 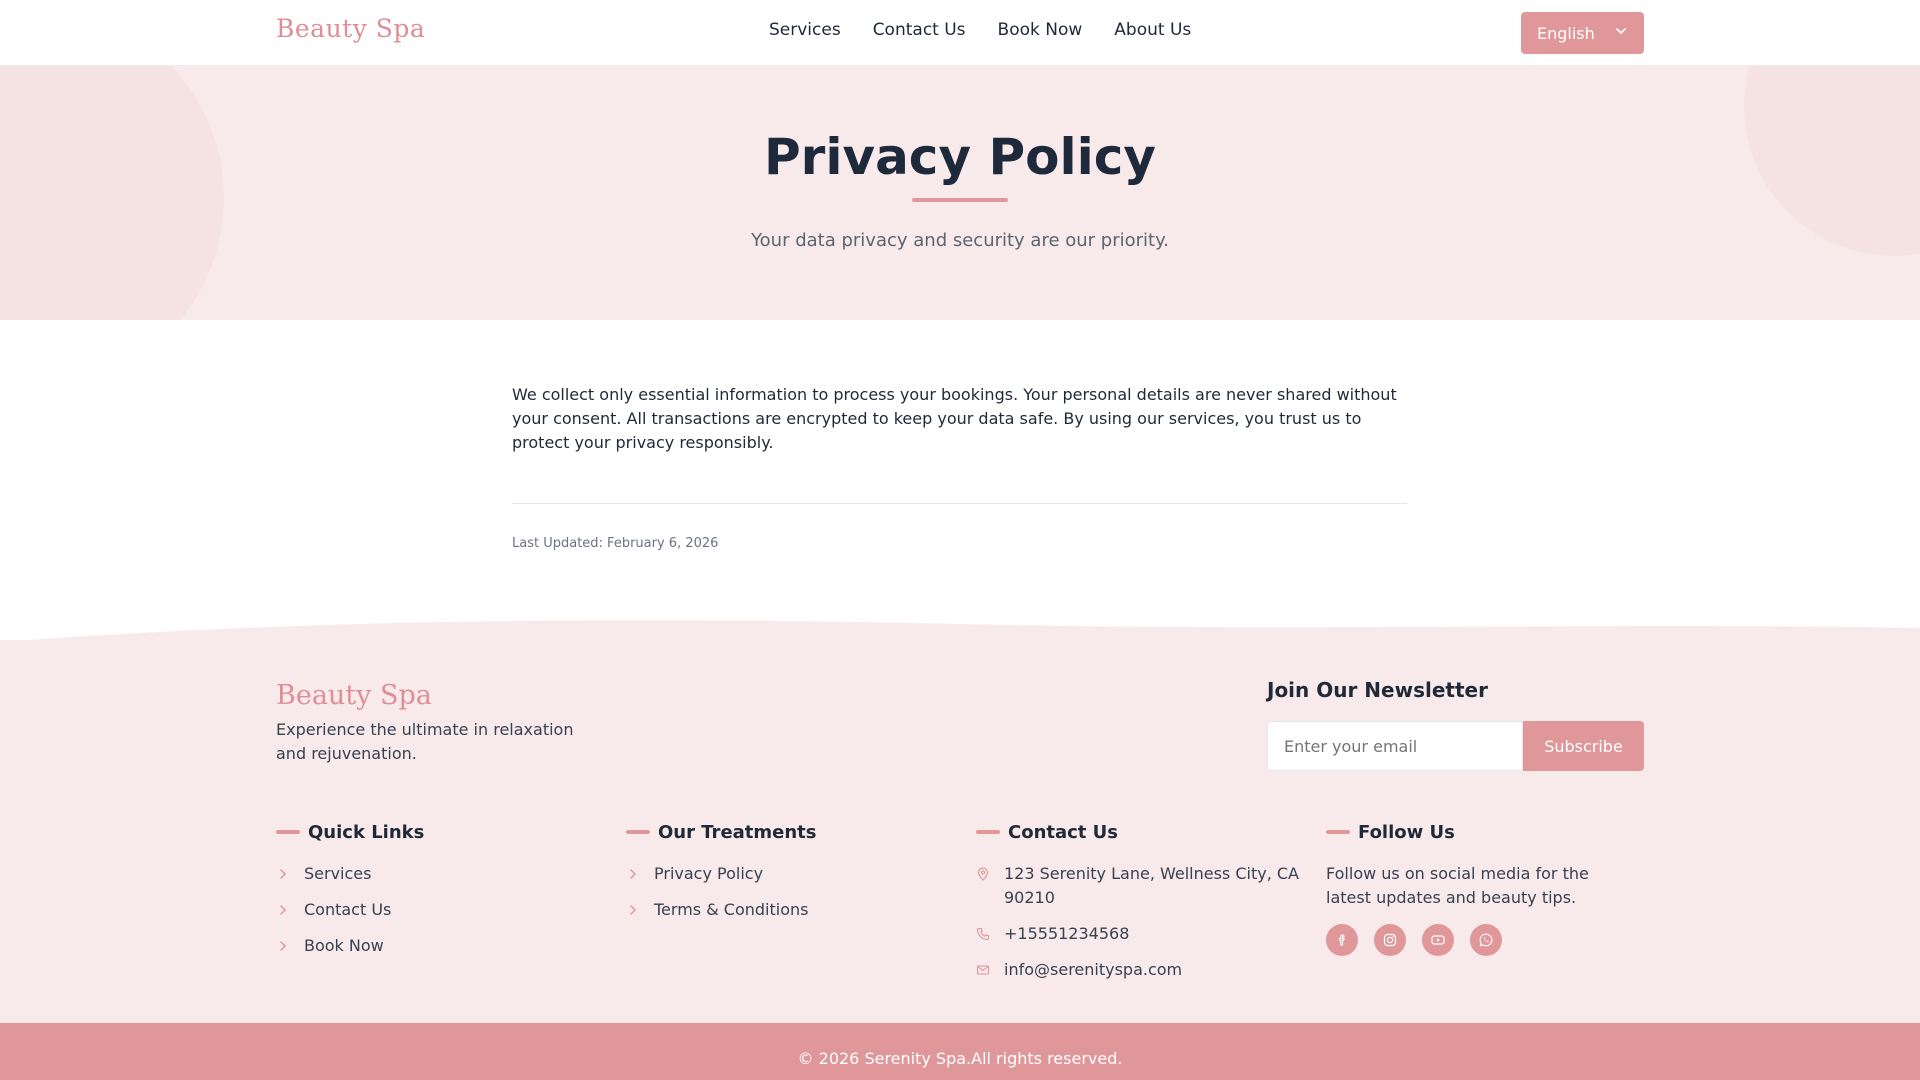 I want to click on whatsapp-icon, so click(x=1486, y=940).